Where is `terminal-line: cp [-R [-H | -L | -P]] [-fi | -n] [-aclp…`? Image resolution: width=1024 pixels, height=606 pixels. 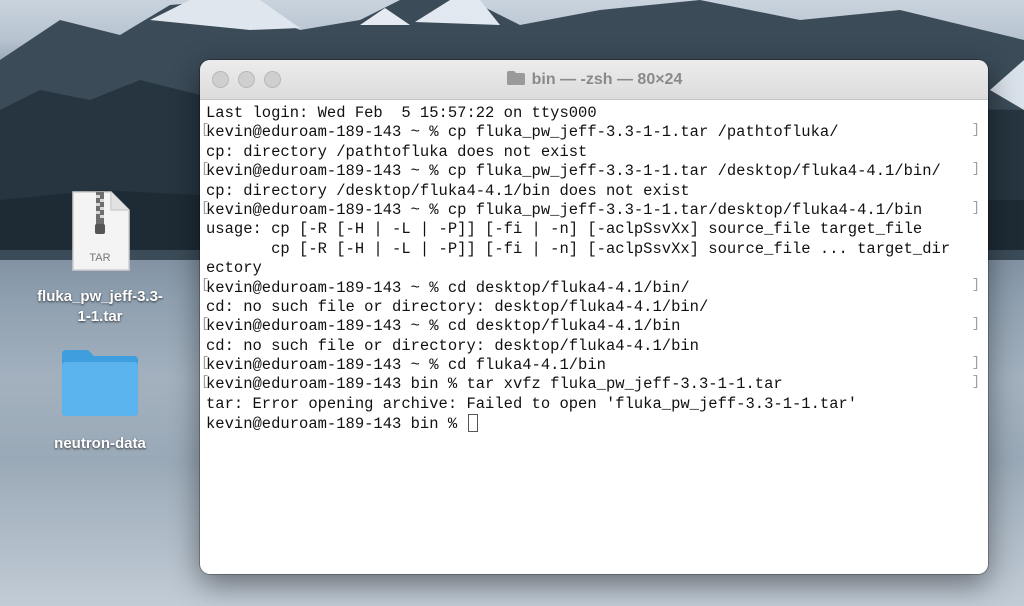 terminal-line: cp [-R [-H | -L | -P]] [-fi | -n] [-aclp… is located at coordinates (578, 248).